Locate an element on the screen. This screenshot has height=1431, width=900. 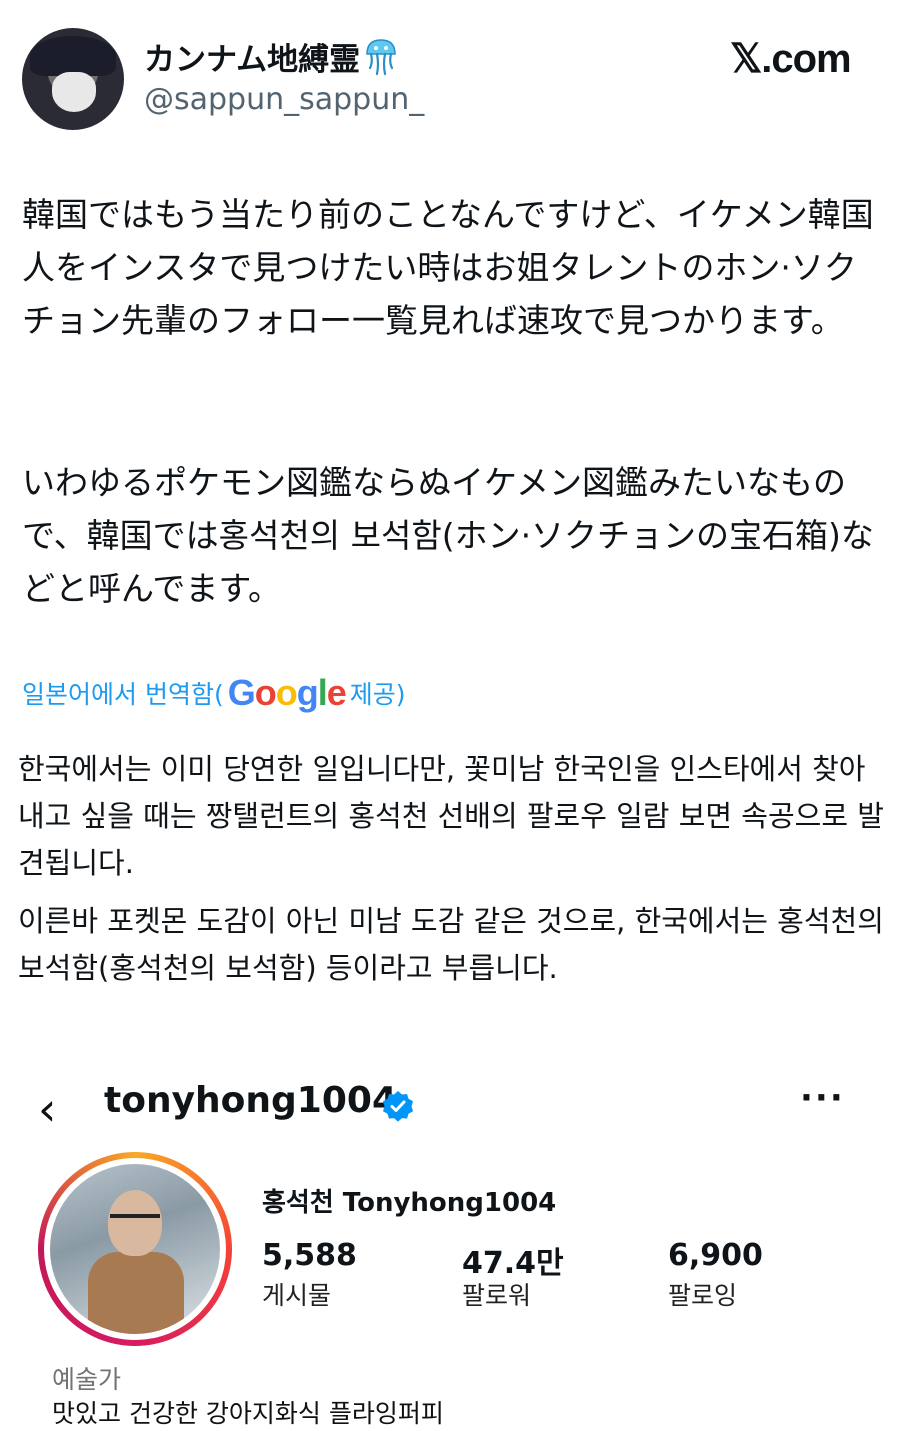
translated-suffix: 제공) is located at coordinates (377, 694).